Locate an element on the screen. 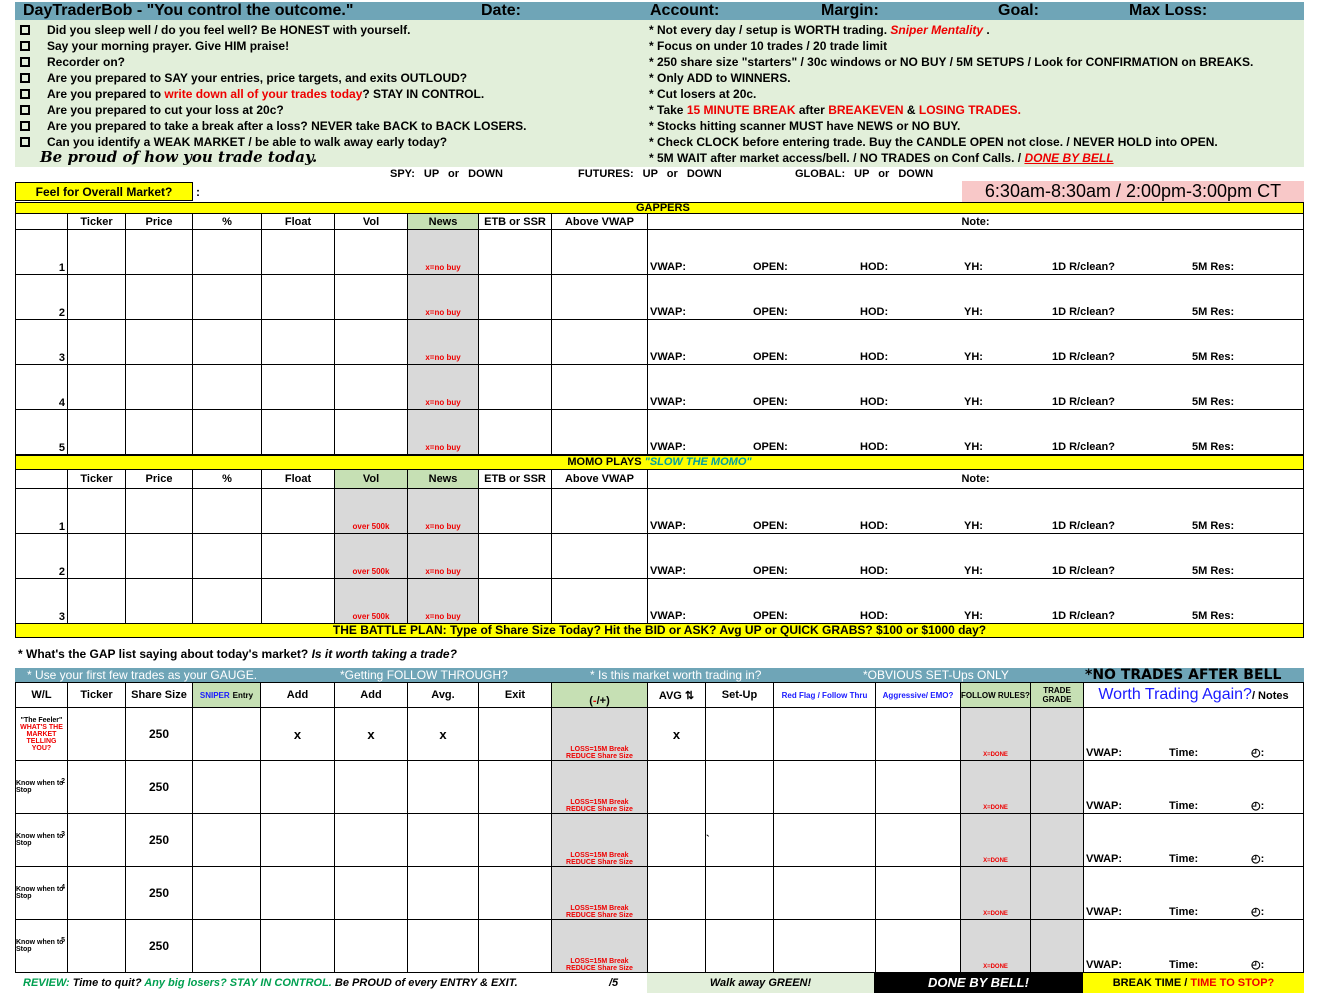  checklist-item: Recorder on? is located at coordinates (72, 62).